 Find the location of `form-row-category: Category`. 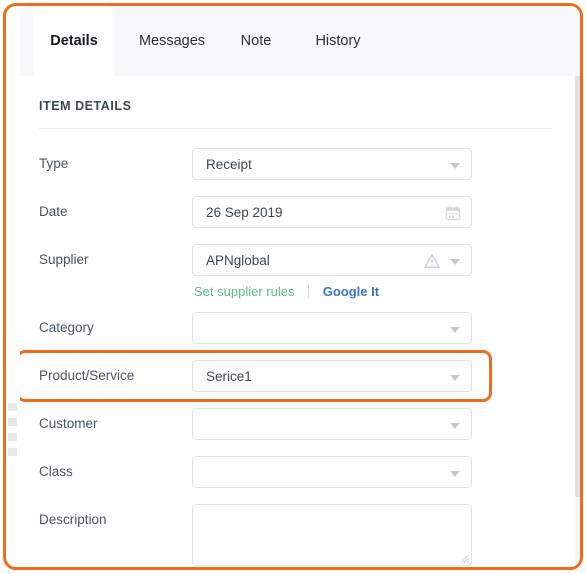

form-row-category: Category is located at coordinates (300, 328).